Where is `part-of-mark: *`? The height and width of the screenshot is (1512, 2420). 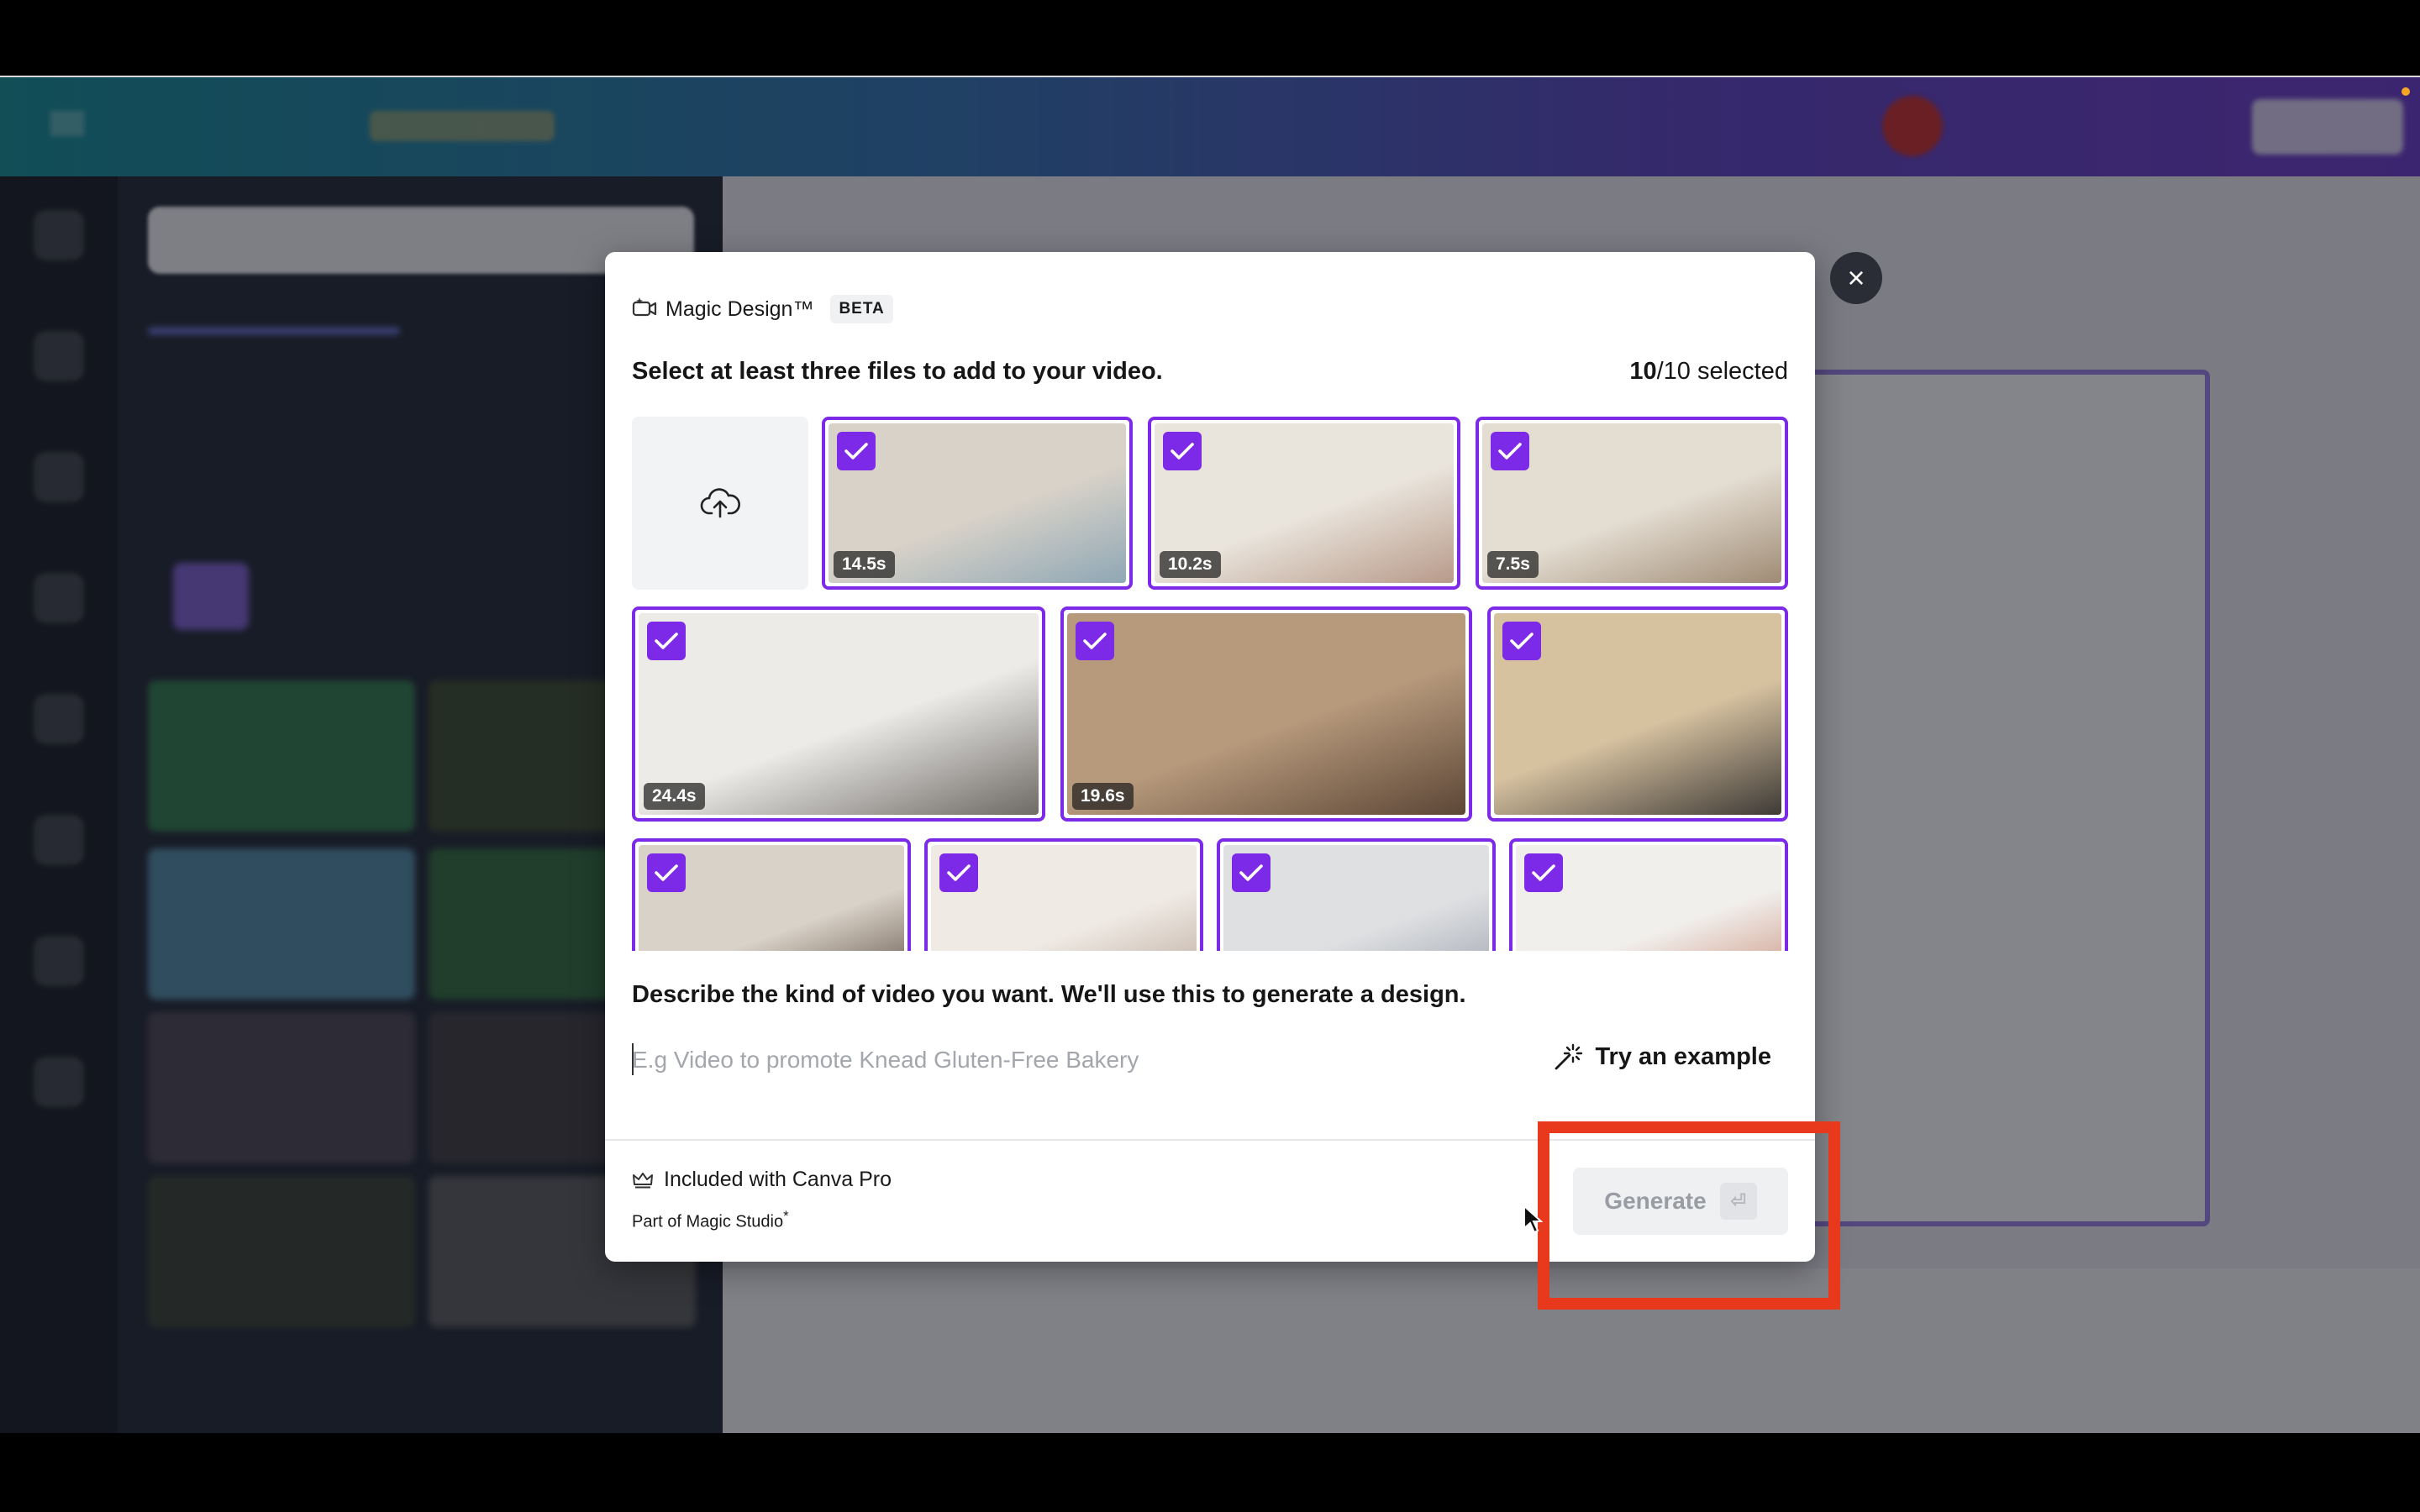
part-of-mark: * is located at coordinates (786, 1216).